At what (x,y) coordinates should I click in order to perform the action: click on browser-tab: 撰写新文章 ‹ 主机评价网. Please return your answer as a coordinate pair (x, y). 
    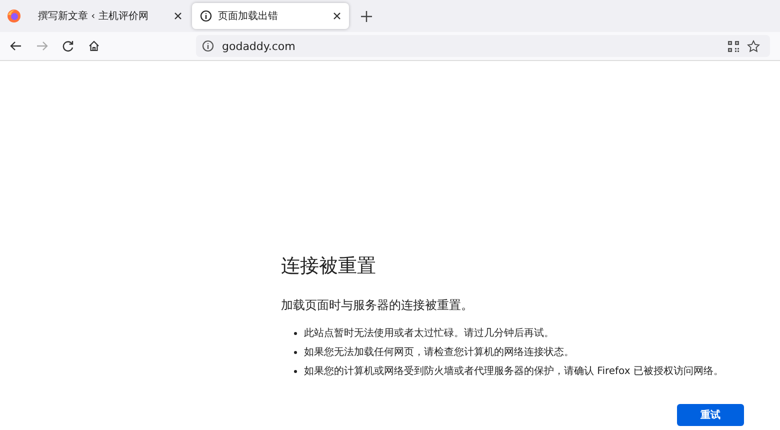
    Looking at the image, I should click on (110, 16).